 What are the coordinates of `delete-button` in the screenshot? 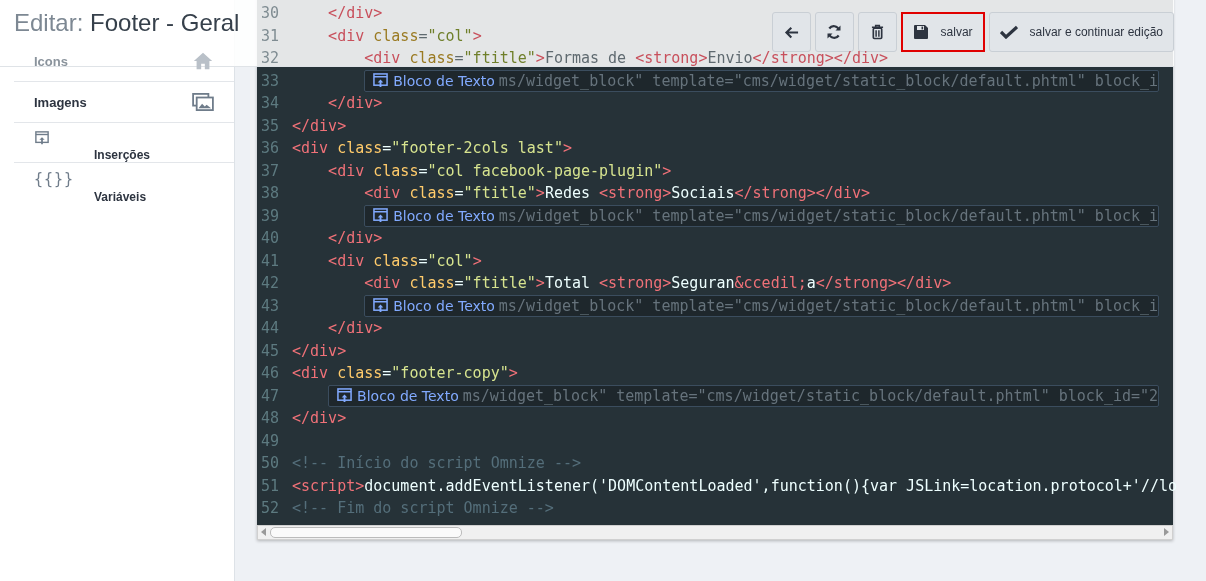 It's located at (877, 32).